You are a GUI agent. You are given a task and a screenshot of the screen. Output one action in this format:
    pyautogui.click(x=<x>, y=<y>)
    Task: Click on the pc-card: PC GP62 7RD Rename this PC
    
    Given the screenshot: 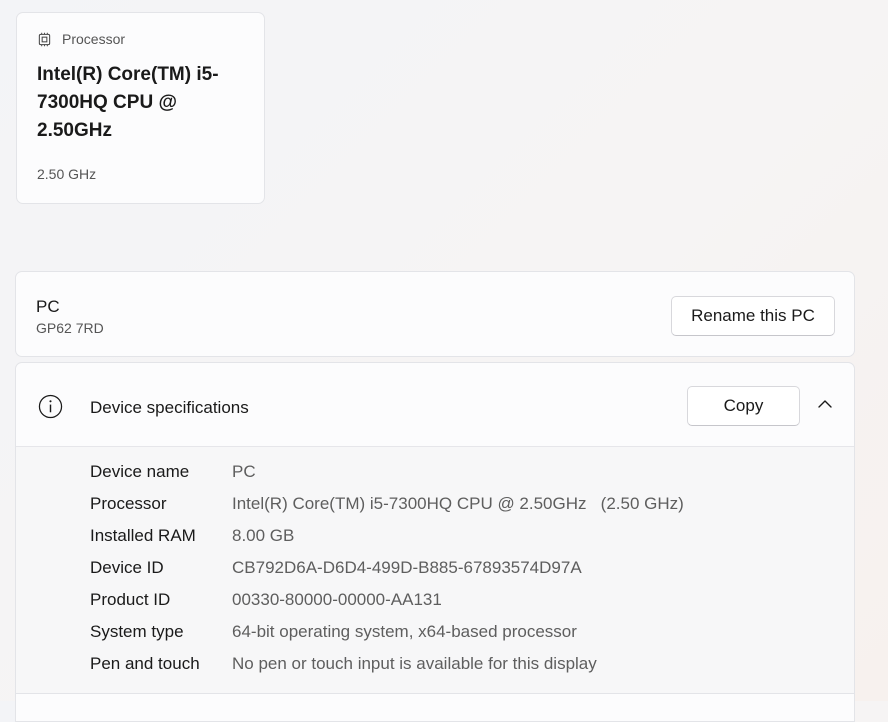 What is the action you would take?
    pyautogui.click(x=435, y=314)
    